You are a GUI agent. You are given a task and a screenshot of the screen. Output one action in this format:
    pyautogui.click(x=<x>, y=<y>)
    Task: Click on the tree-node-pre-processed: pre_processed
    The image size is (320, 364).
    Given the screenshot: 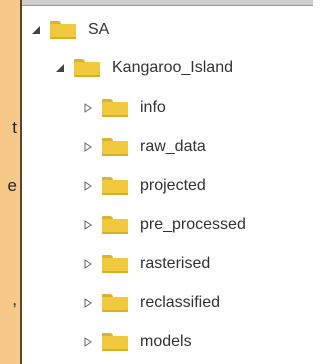 What is the action you would take?
    pyautogui.click(x=164, y=225)
    